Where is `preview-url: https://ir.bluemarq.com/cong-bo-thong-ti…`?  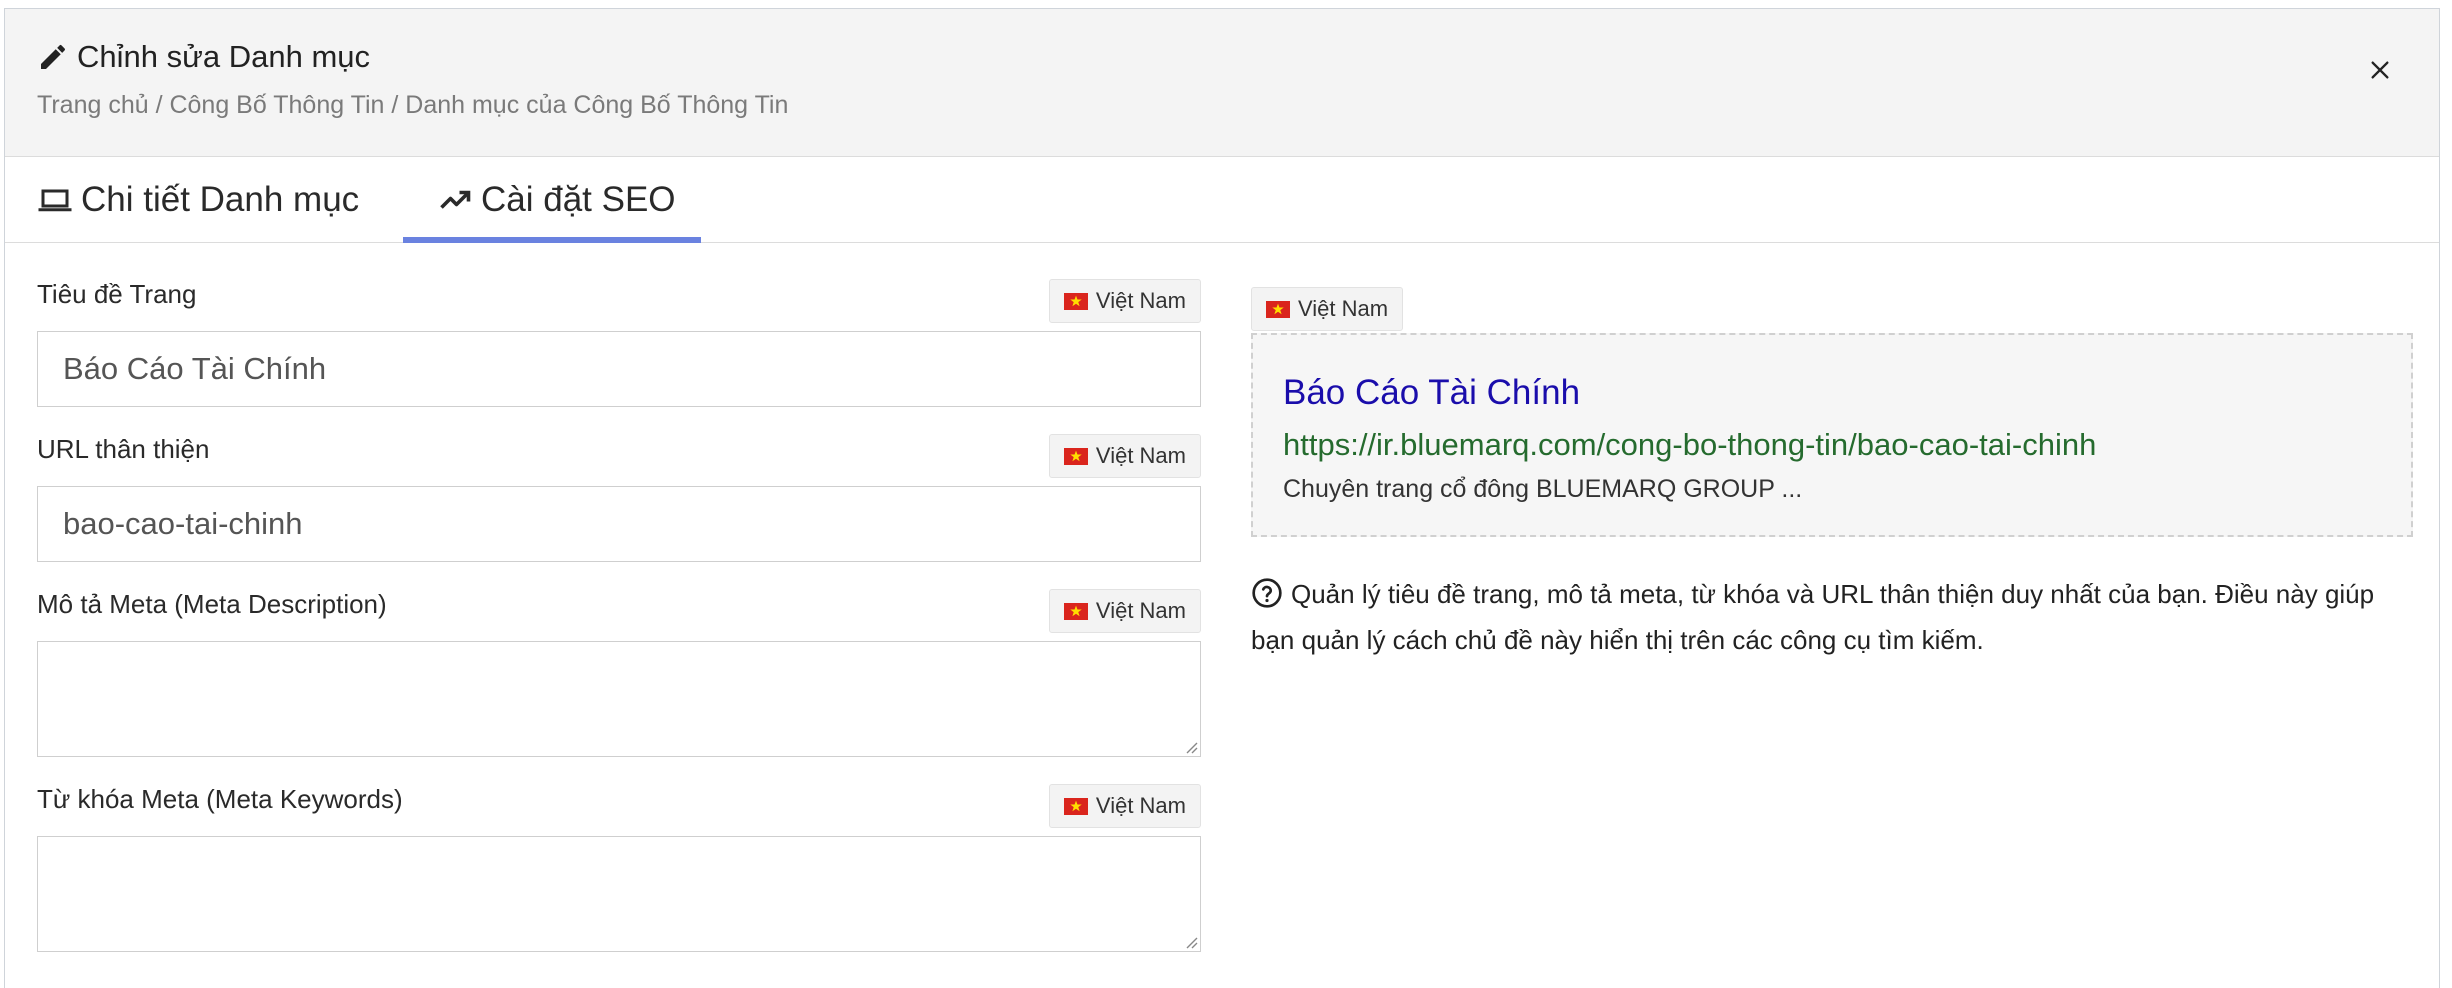 preview-url: https://ir.bluemarq.com/cong-bo-thong-ti… is located at coordinates (1690, 444).